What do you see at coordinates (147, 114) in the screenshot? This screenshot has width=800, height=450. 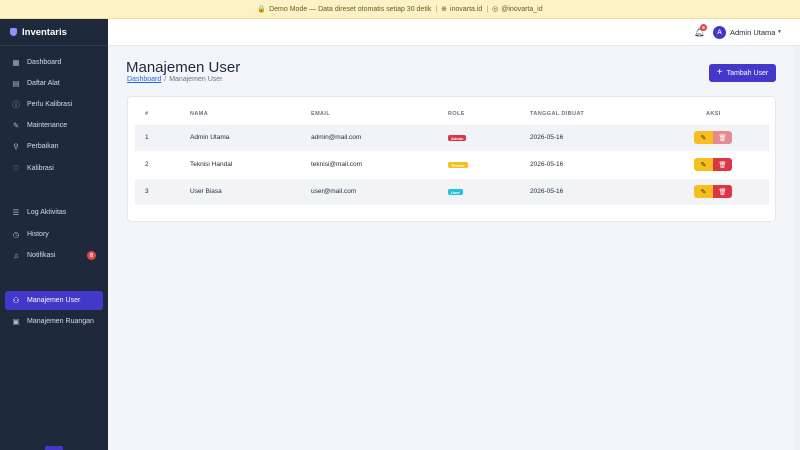 I see `column-header-no: #` at bounding box center [147, 114].